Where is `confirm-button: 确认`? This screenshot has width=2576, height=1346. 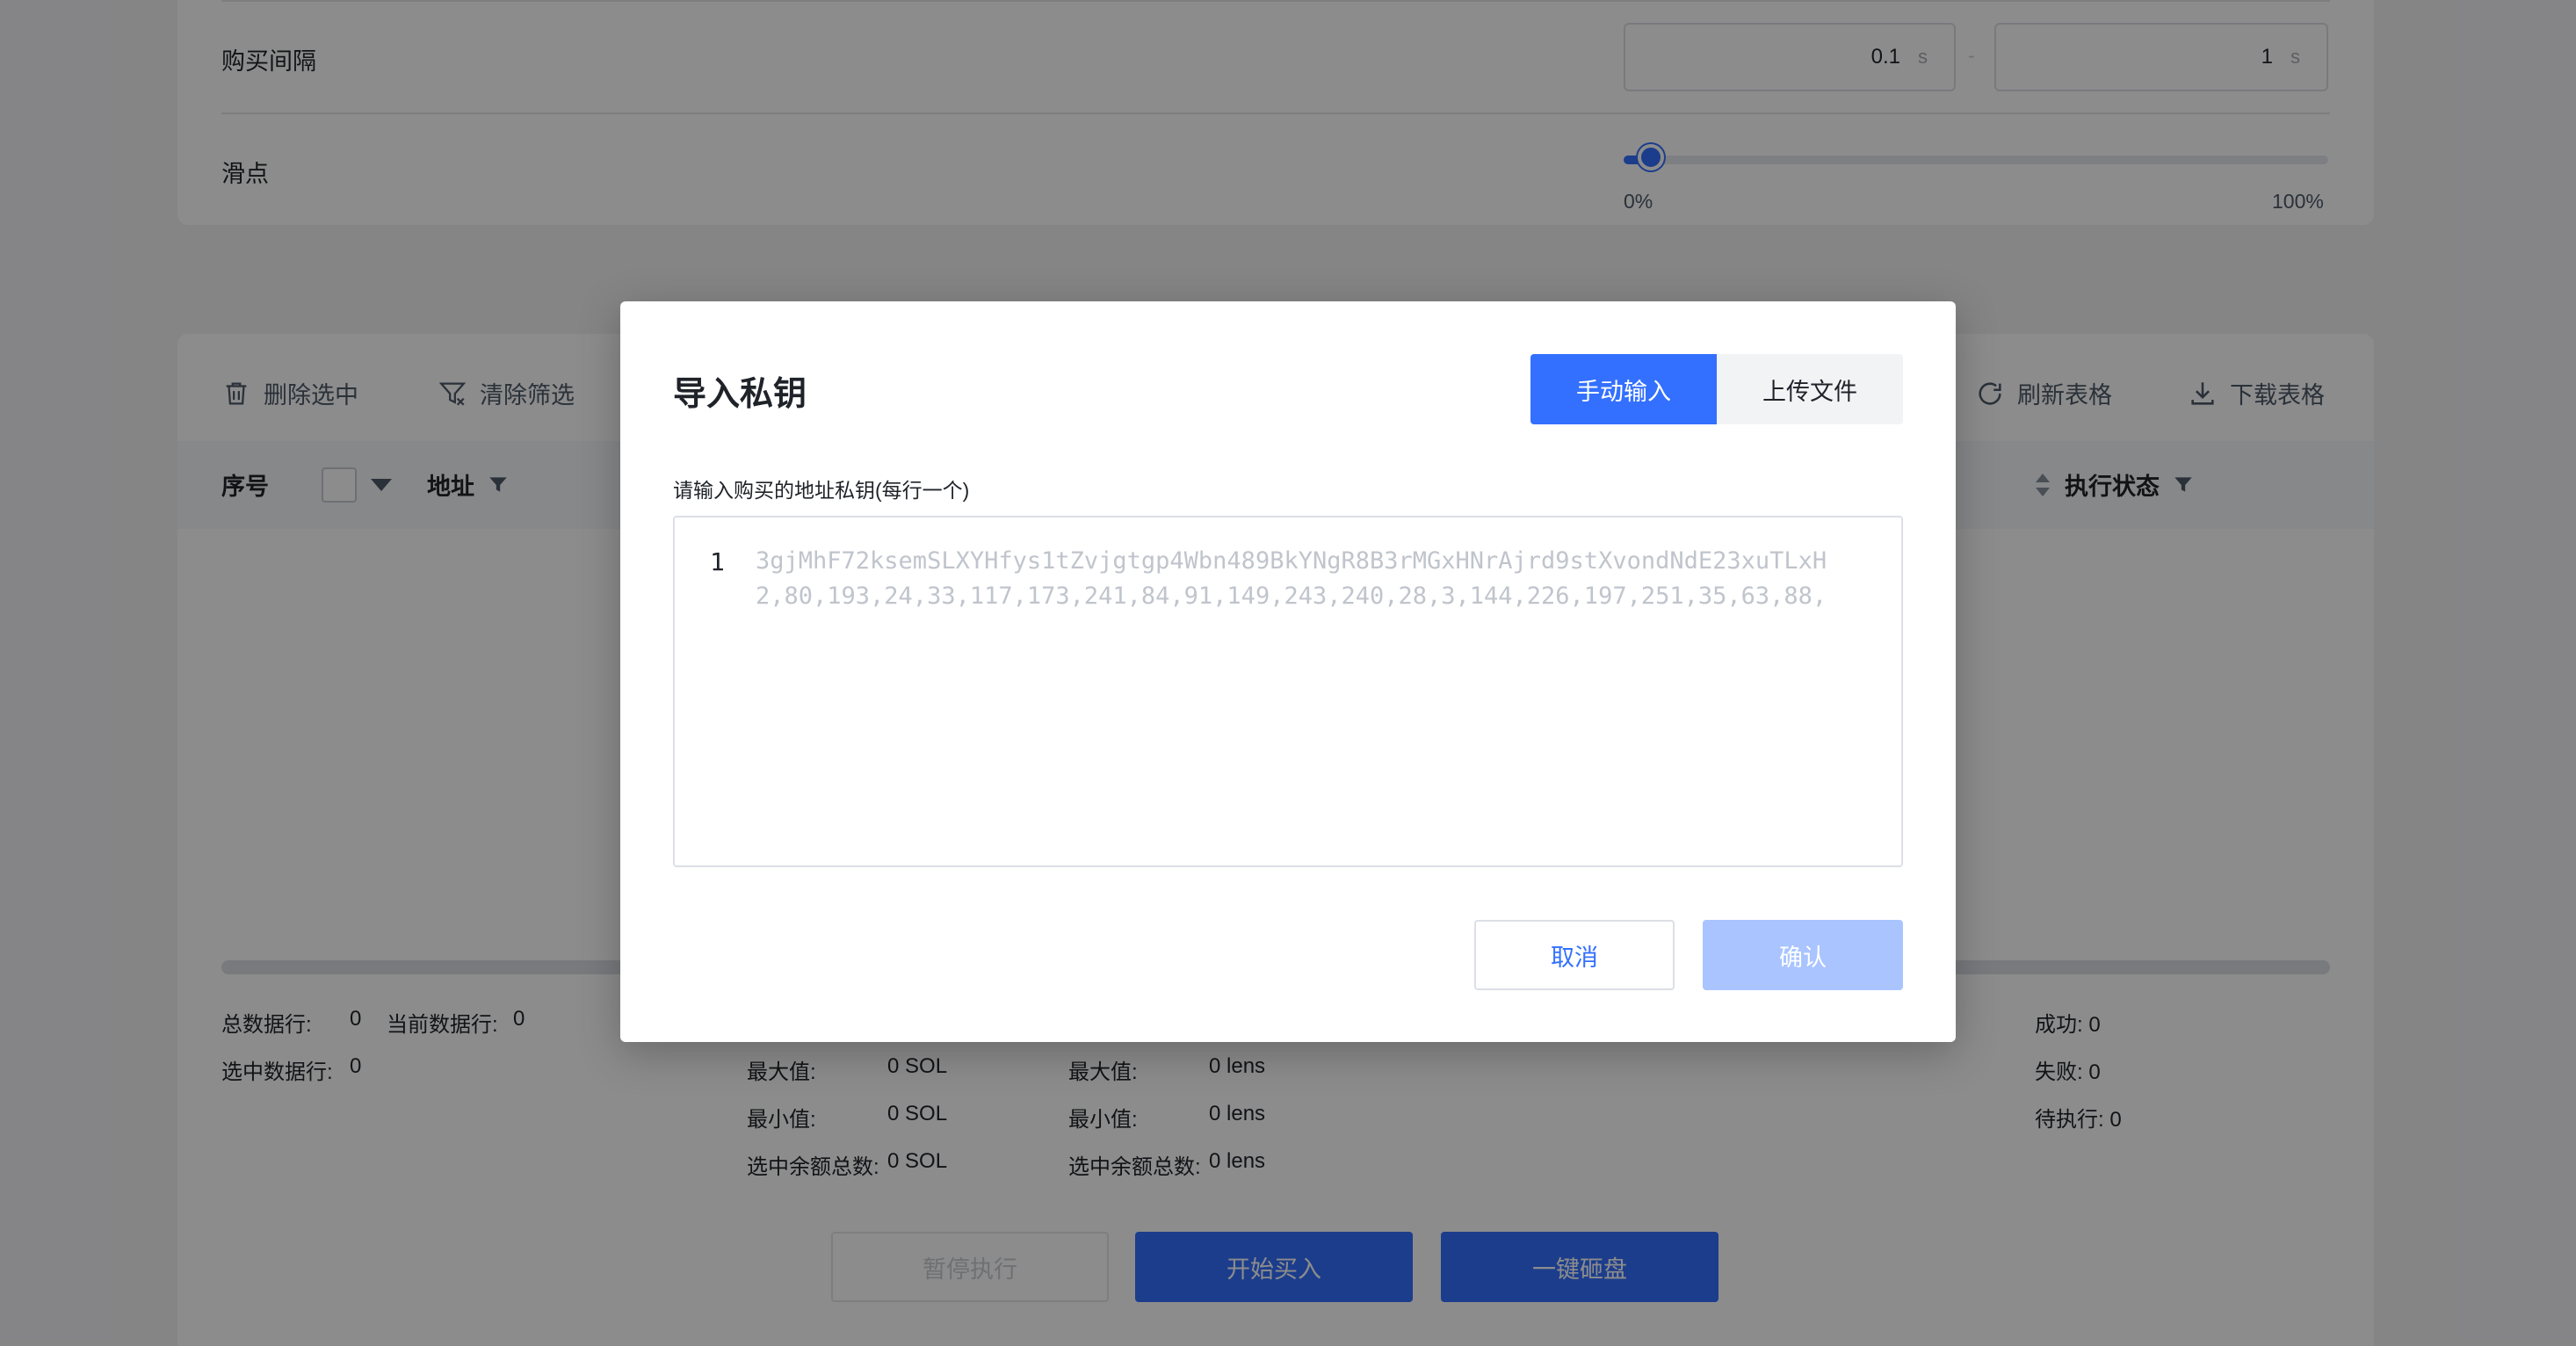
confirm-button: 确认 is located at coordinates (1803, 955).